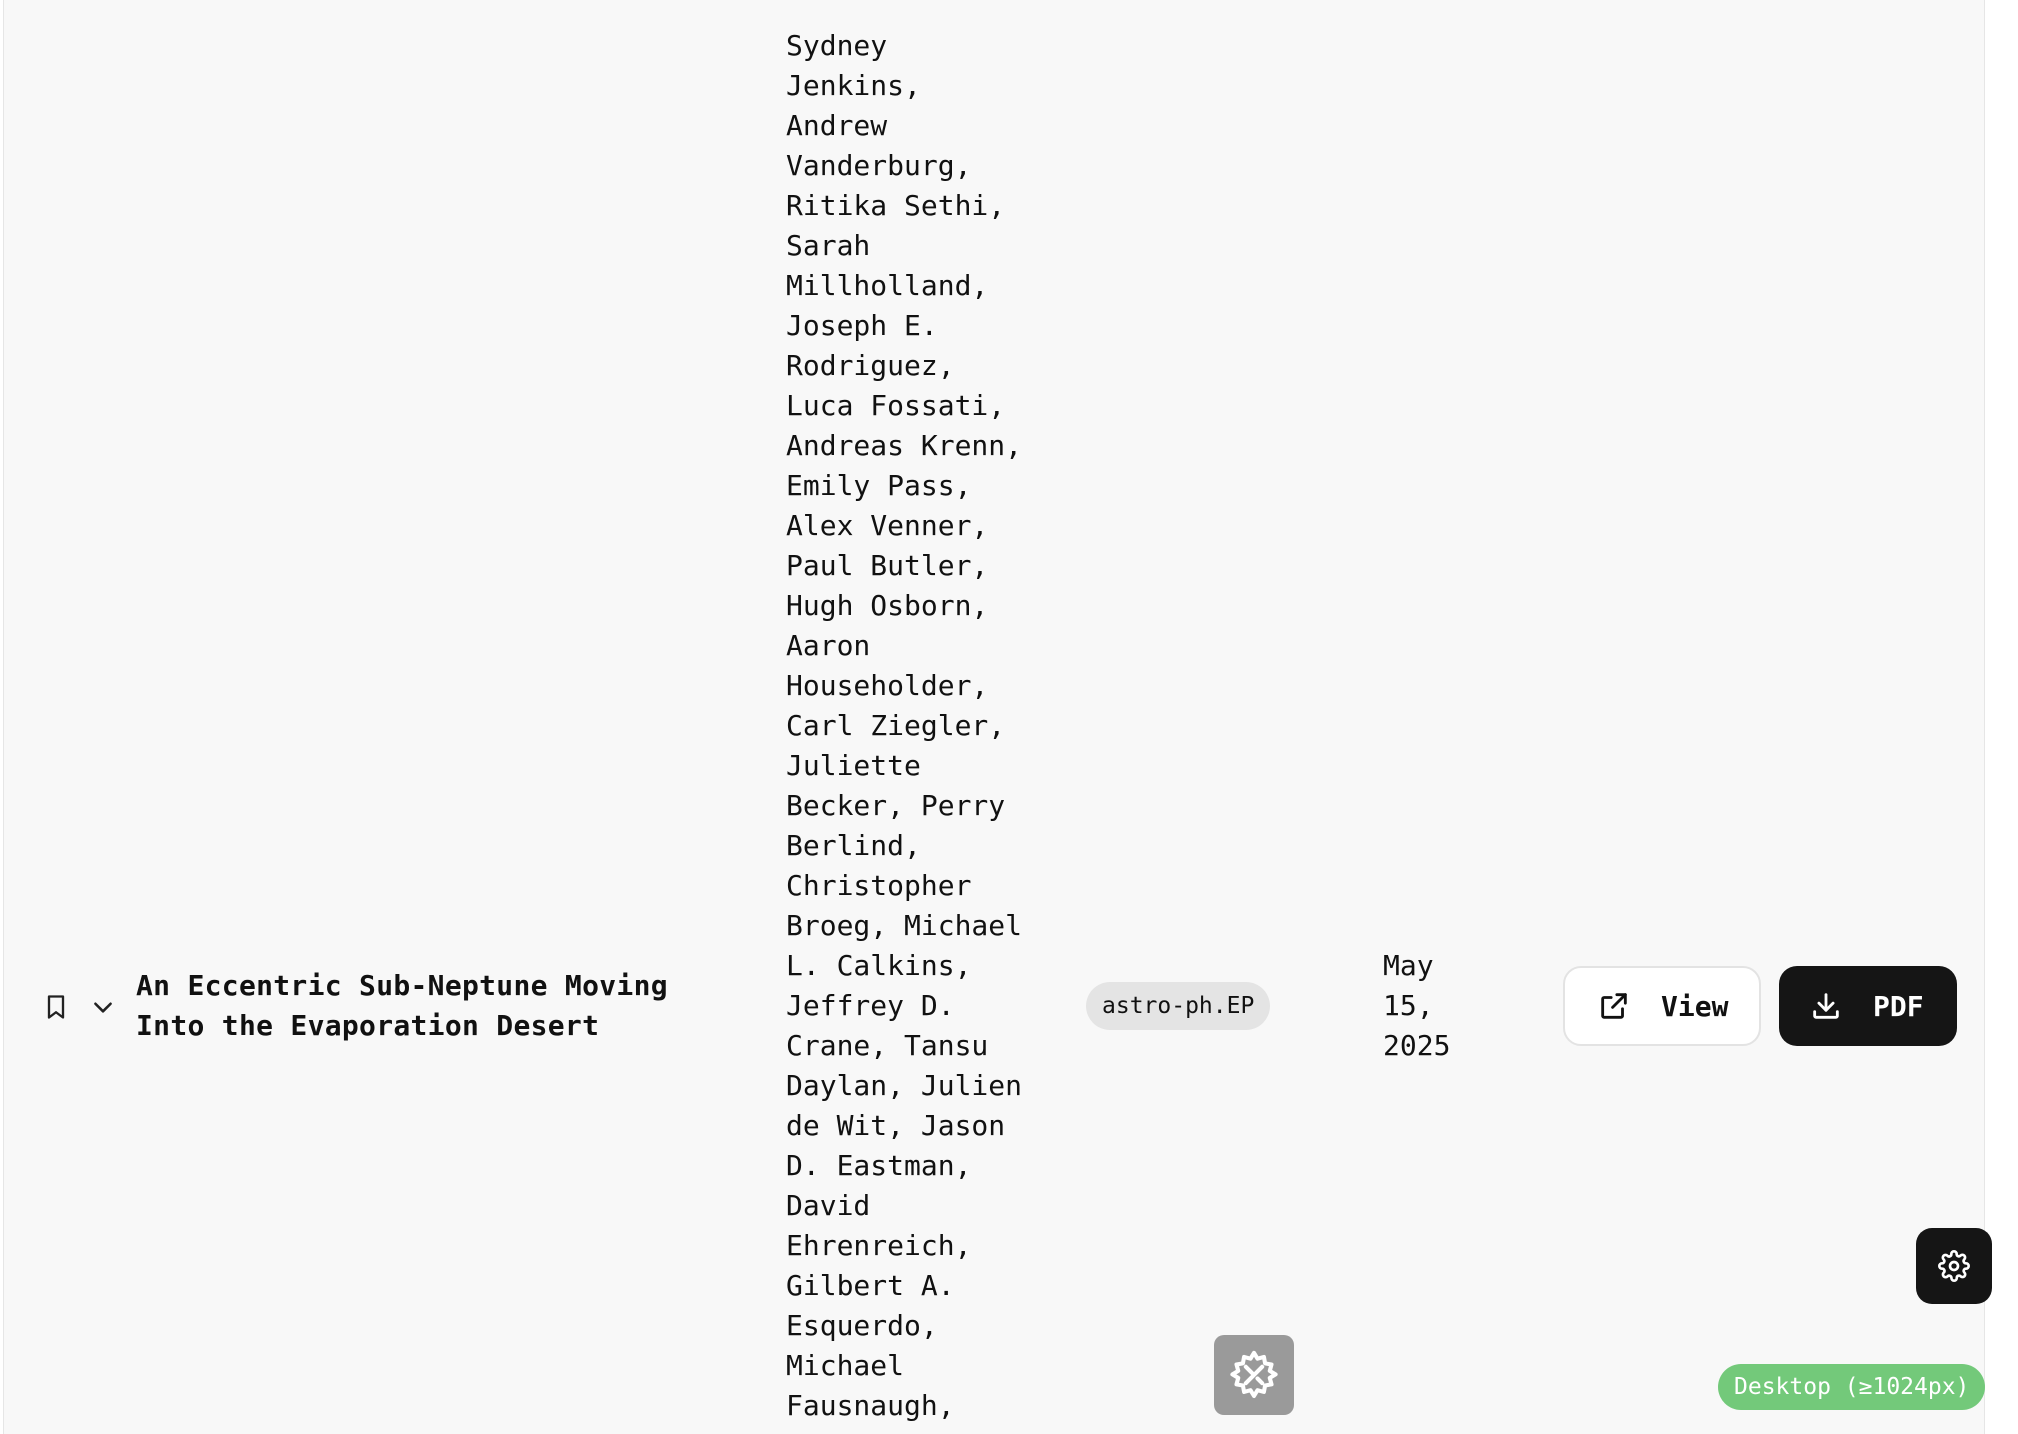 Image resolution: width=2018 pixels, height=1434 pixels. Describe the element at coordinates (1695, 1006) in the screenshot. I see `view-button-label: View` at that location.